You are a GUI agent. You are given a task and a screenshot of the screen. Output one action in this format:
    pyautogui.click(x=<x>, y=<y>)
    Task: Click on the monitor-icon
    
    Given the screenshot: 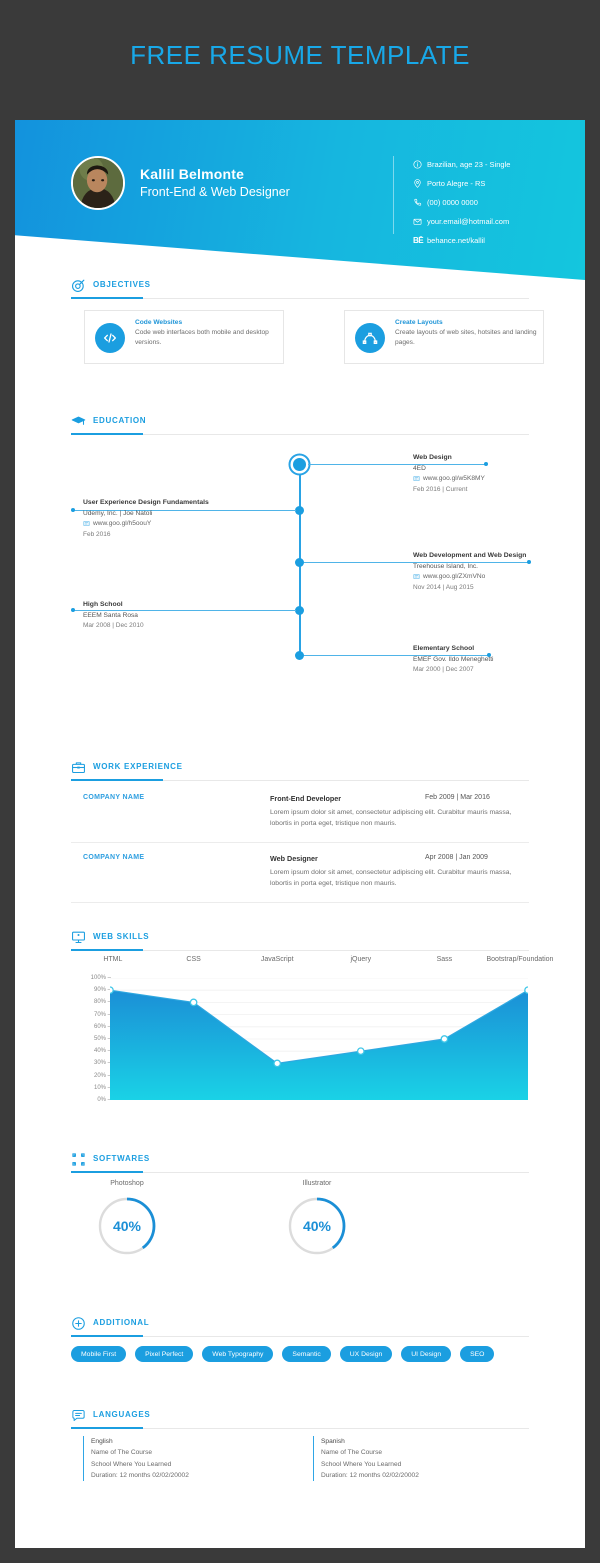 What is the action you would take?
    pyautogui.click(x=78, y=937)
    